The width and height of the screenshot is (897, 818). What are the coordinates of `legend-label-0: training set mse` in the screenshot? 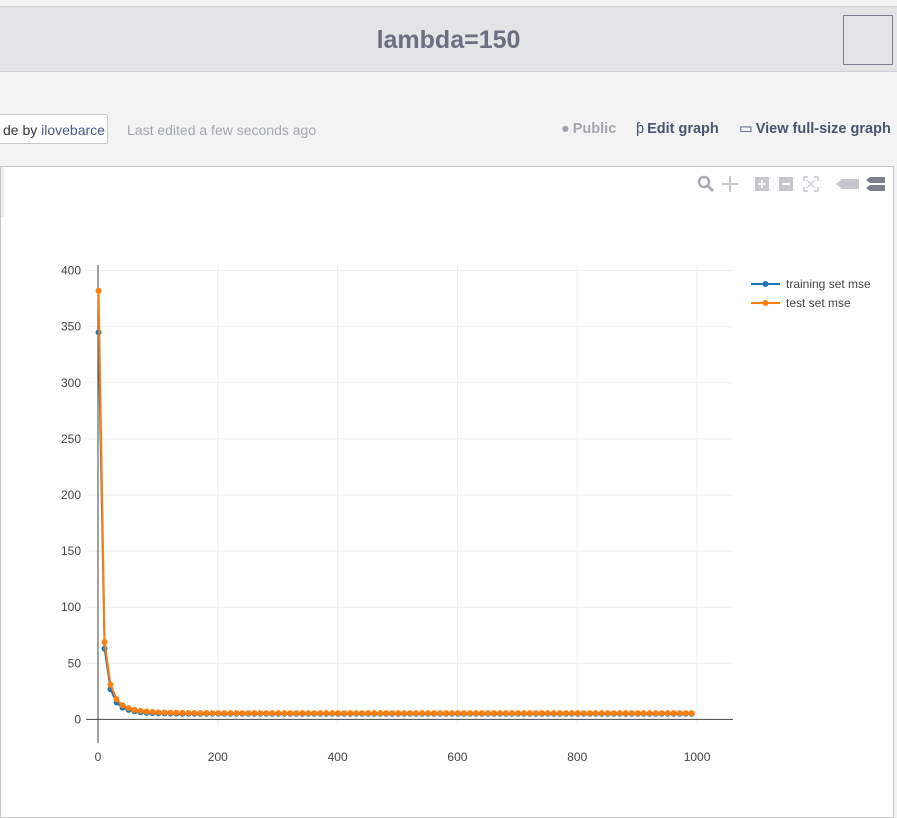 It's located at (828, 284).